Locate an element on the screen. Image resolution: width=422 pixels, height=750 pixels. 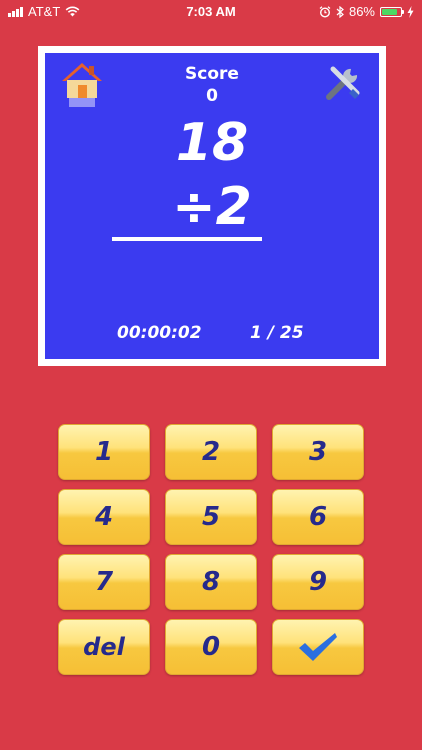
battery-icon is located at coordinates (392, 11).